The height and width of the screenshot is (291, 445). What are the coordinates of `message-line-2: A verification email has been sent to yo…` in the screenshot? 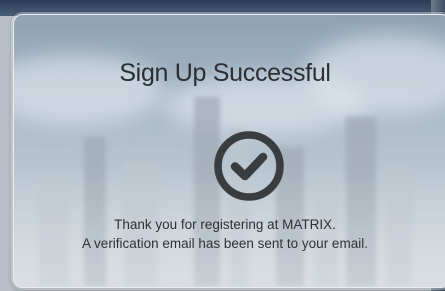 It's located at (225, 243).